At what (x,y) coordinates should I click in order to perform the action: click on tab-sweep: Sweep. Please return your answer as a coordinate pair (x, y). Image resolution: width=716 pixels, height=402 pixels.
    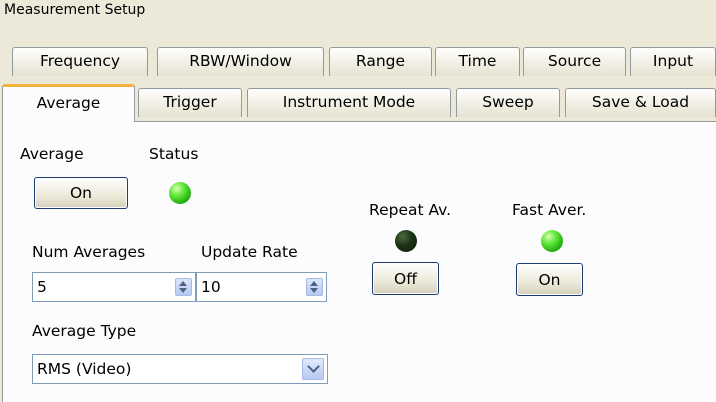
    Looking at the image, I should click on (508, 102).